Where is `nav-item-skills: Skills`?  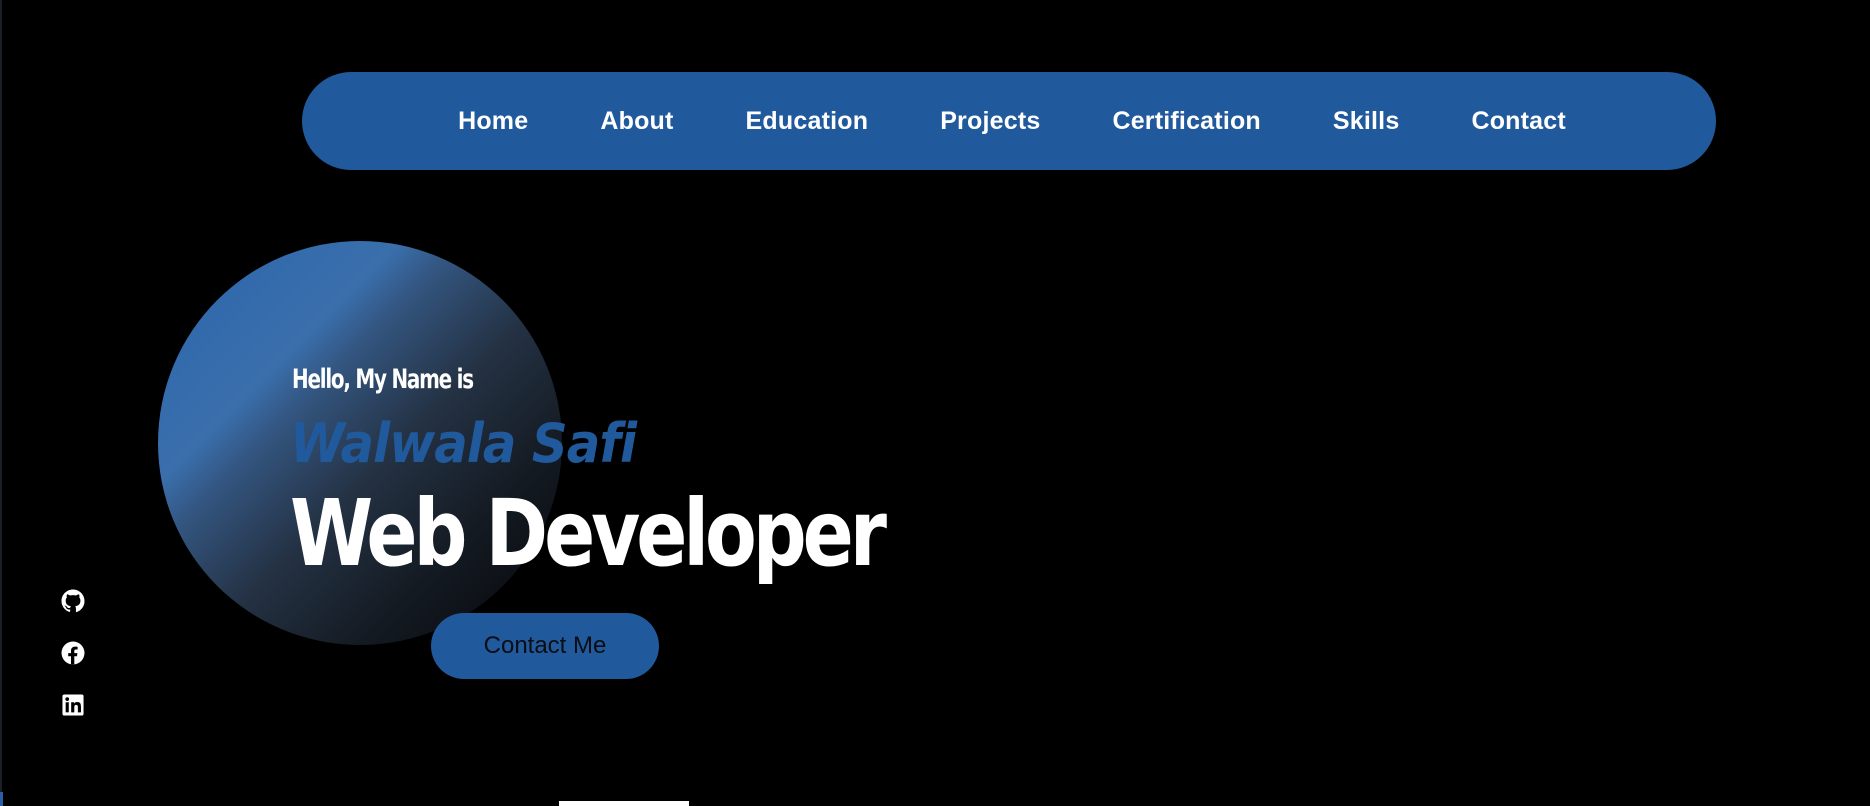 nav-item-skills: Skills is located at coordinates (1366, 121).